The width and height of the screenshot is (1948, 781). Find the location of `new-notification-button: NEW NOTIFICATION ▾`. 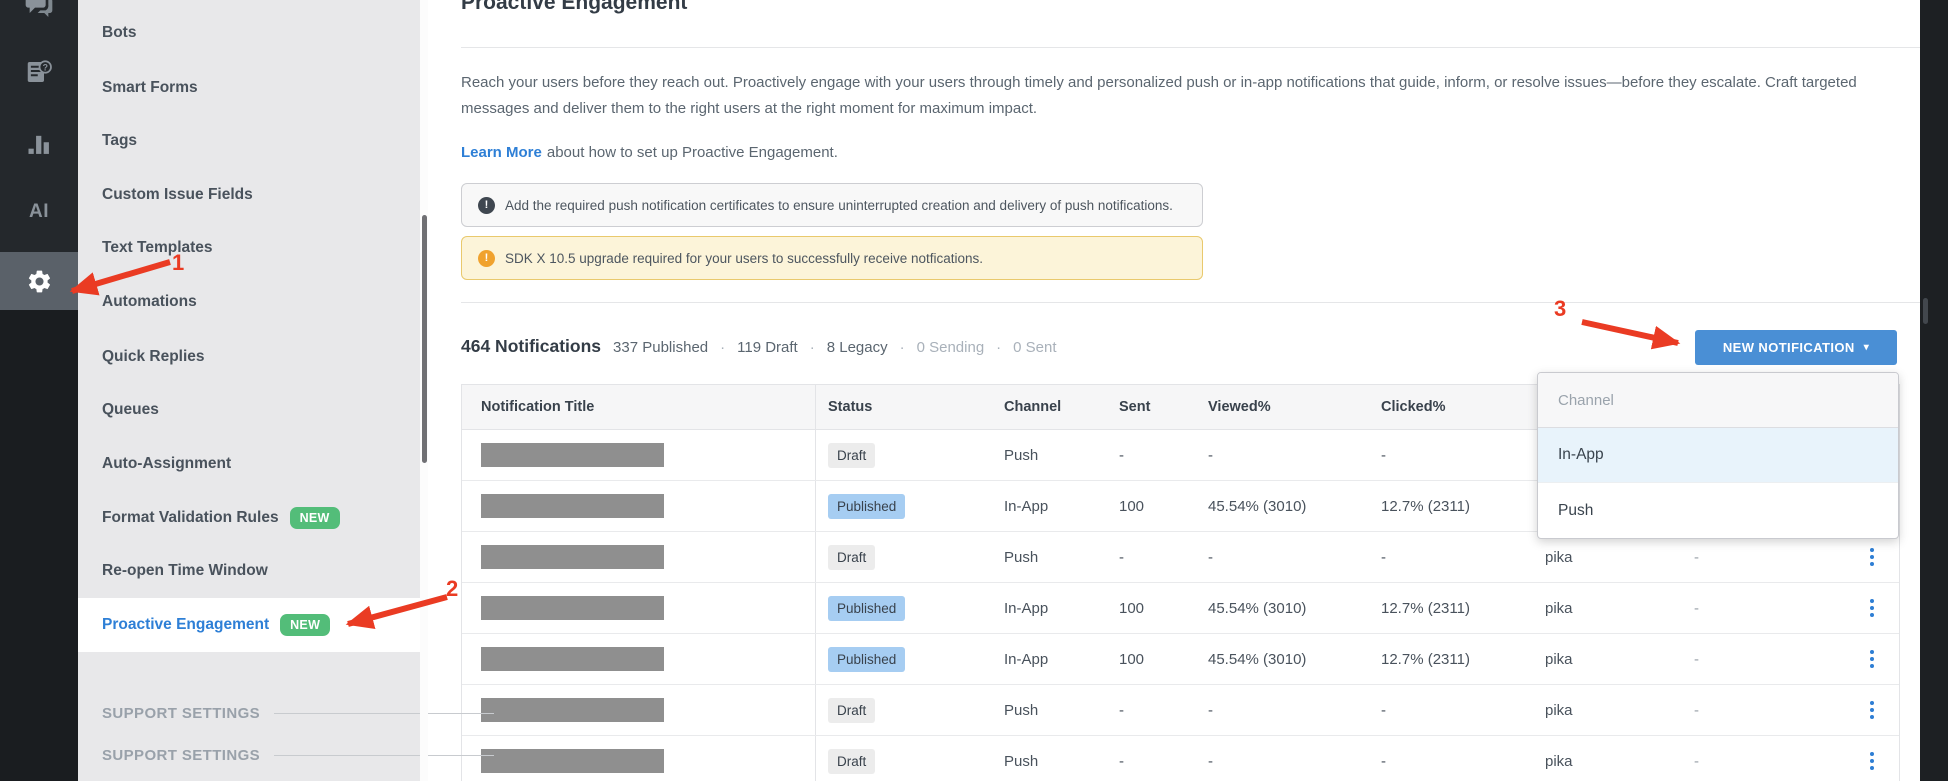

new-notification-button: NEW NOTIFICATION ▾ is located at coordinates (1796, 347).